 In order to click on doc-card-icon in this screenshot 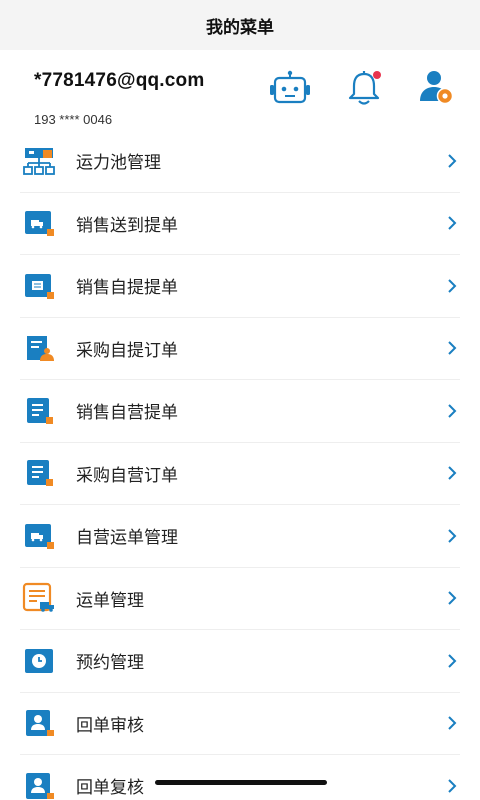, I will do `click(39, 286)`.